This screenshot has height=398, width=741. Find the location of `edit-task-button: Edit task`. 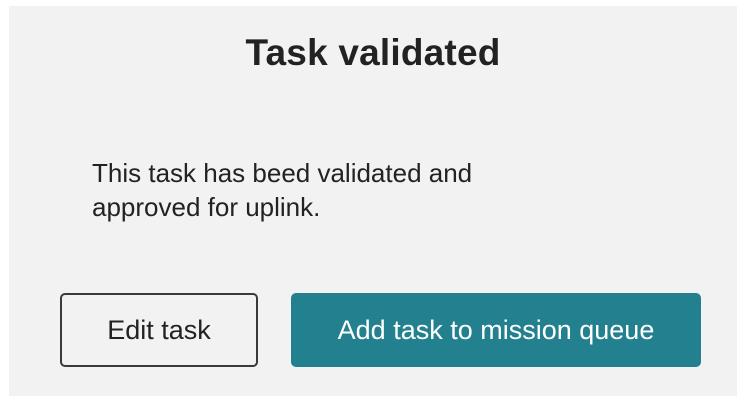

edit-task-button: Edit task is located at coordinates (159, 330).